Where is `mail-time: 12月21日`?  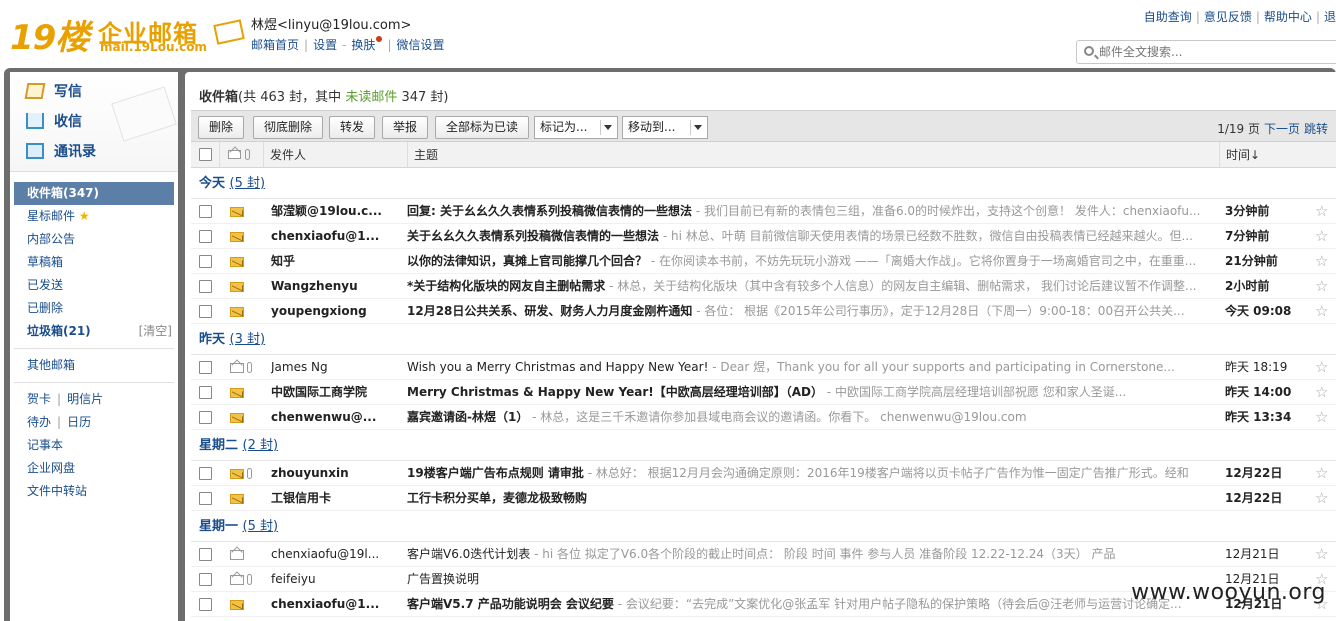
mail-time: 12月21日 is located at coordinates (1252, 554).